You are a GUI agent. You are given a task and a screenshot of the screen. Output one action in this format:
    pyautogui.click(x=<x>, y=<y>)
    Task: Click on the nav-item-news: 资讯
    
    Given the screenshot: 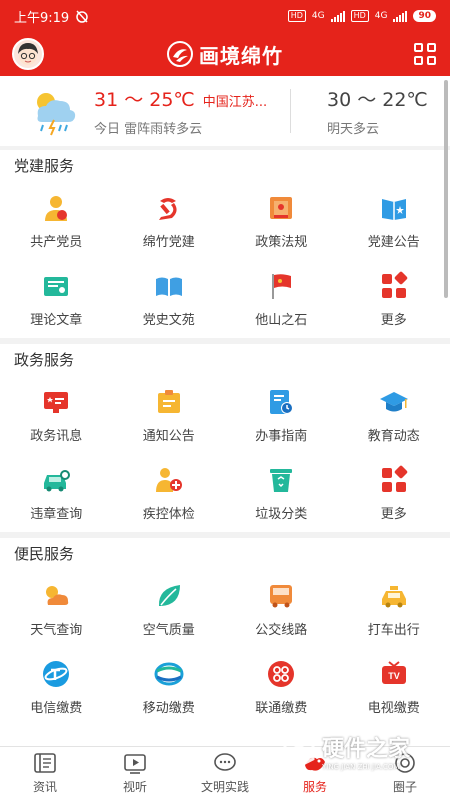 What is the action you would take?
    pyautogui.click(x=45, y=773)
    